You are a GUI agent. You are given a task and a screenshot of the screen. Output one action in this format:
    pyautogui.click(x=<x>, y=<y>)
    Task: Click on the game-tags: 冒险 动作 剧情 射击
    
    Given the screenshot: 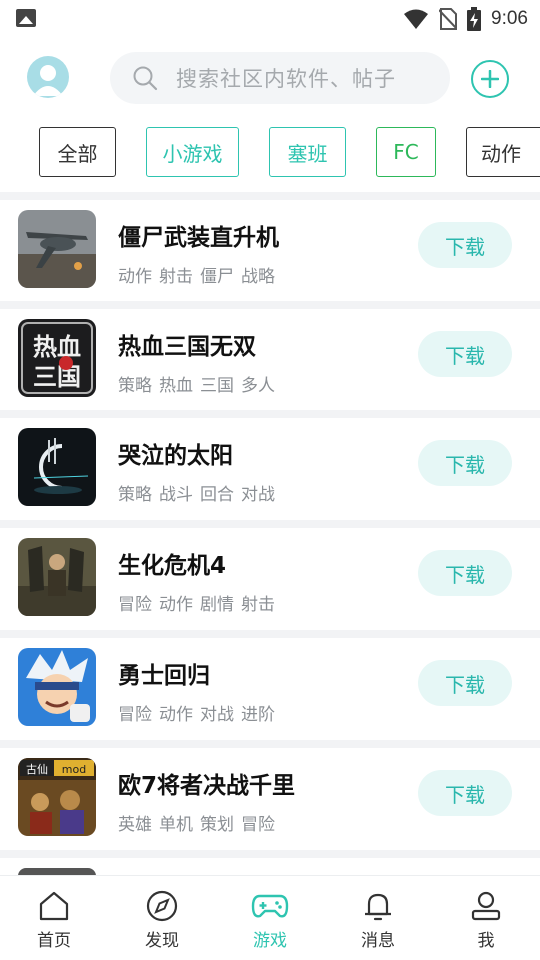 What is the action you would take?
    pyautogui.click(x=196, y=602)
    